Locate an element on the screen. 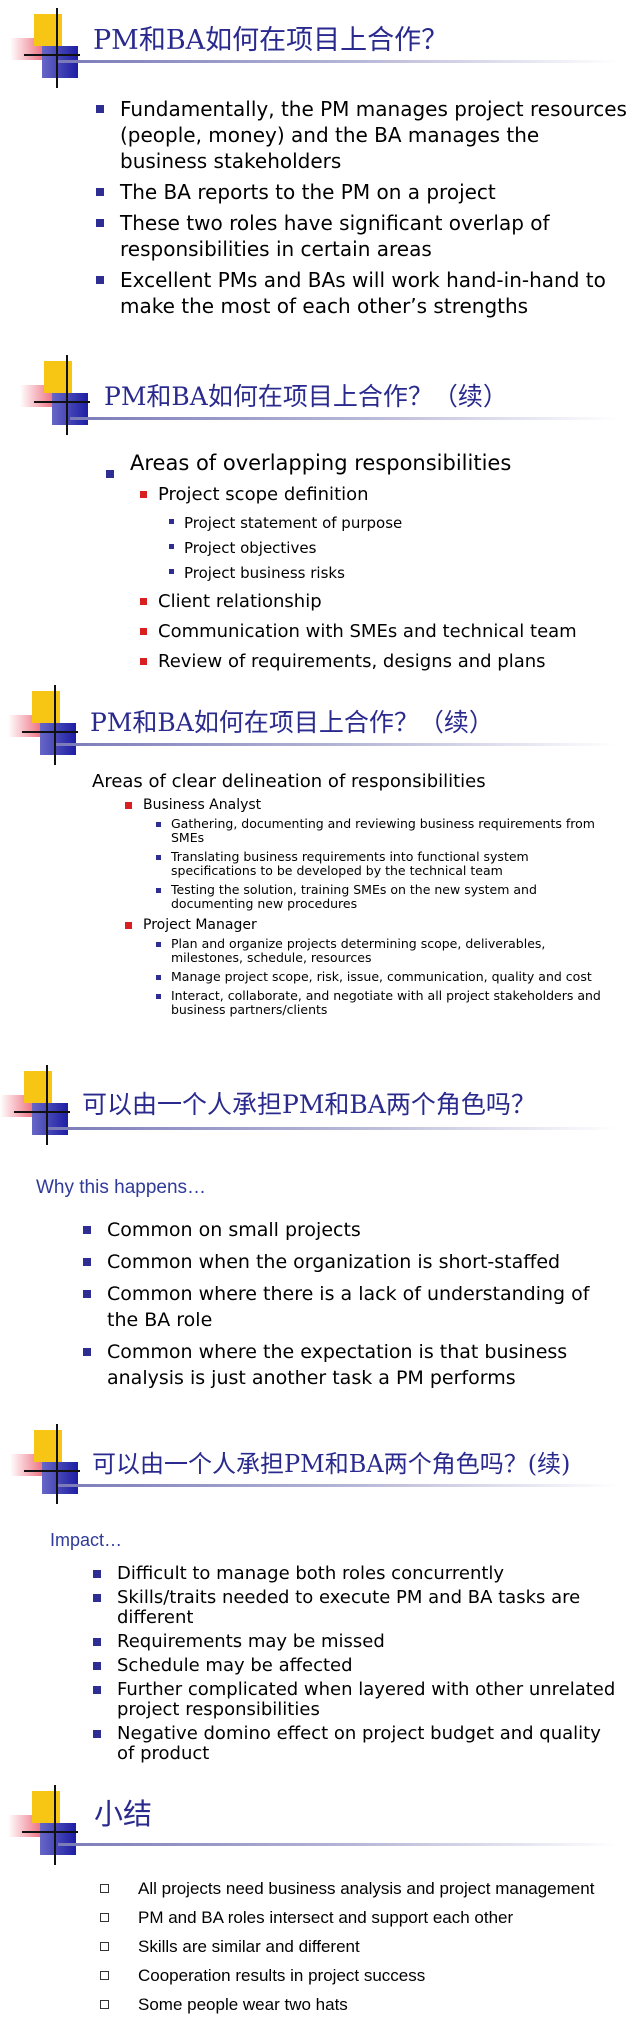 This screenshot has width=642, height=2043. list-item: Some people wear two hats is located at coordinates (359, 2004).